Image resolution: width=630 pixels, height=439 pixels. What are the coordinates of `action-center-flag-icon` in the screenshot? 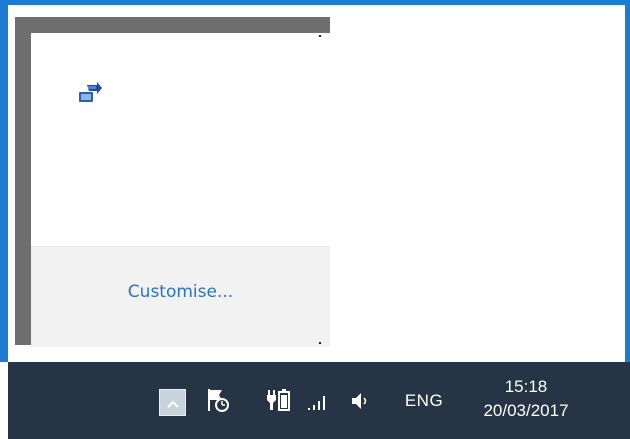 It's located at (218, 402).